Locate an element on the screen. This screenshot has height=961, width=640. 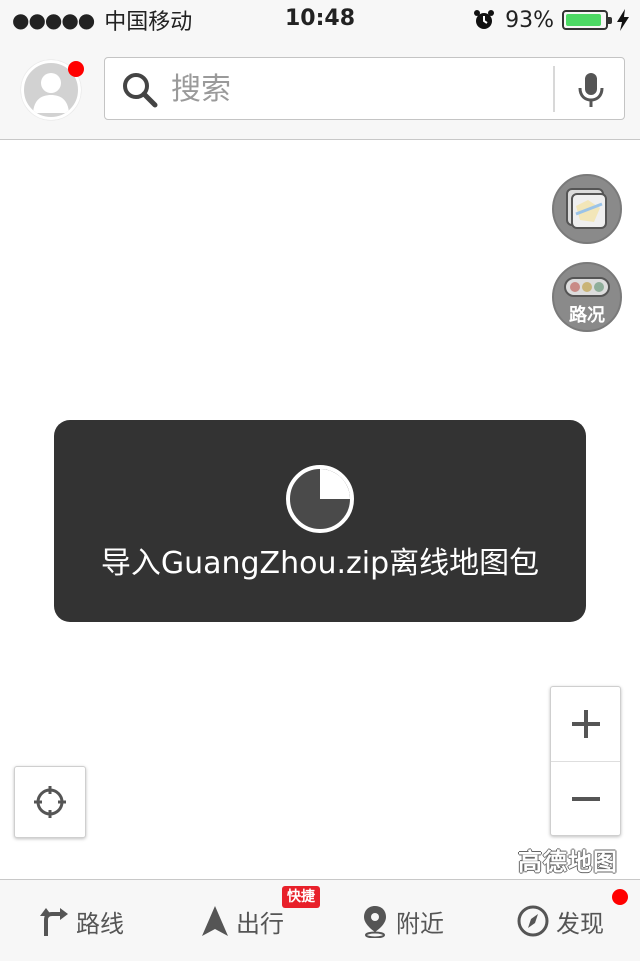
quick-badge: 快捷 is located at coordinates (301, 897).